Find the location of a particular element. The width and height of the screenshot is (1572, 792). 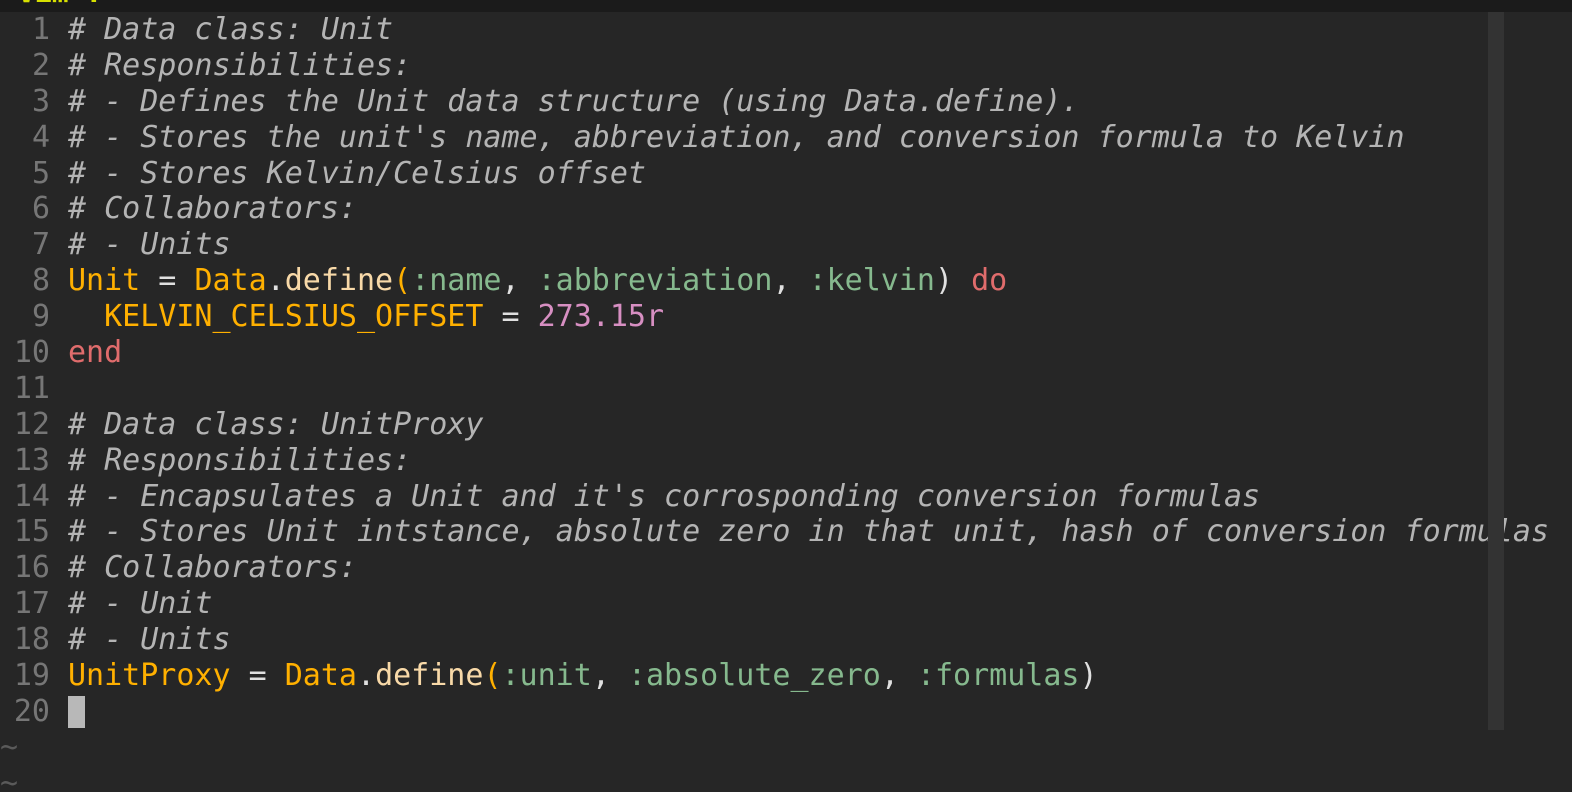

code-line: 9 KELVIN_CELSIUS_OFFSET = 273.15r is located at coordinates (786, 317).